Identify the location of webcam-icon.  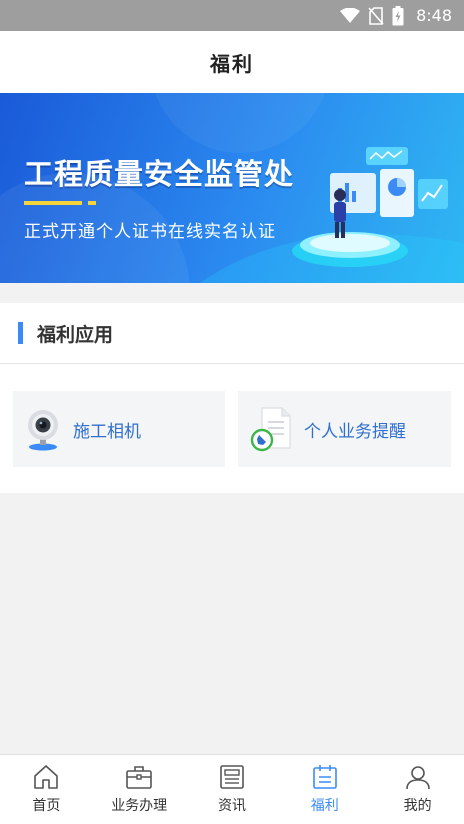
(43, 430).